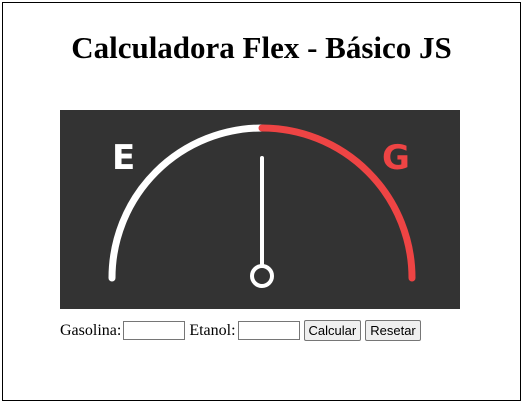  Describe the element at coordinates (268, 330) in the screenshot. I see `etanol-input` at that location.